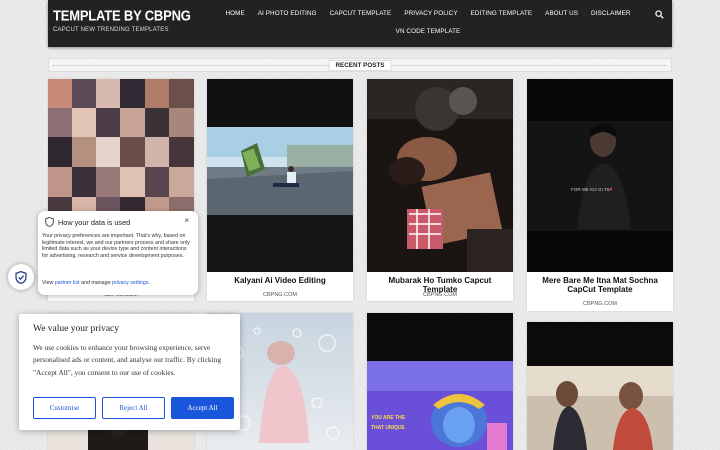  What do you see at coordinates (561, 14) in the screenshot?
I see `nav-about-us: ABOUT US` at bounding box center [561, 14].